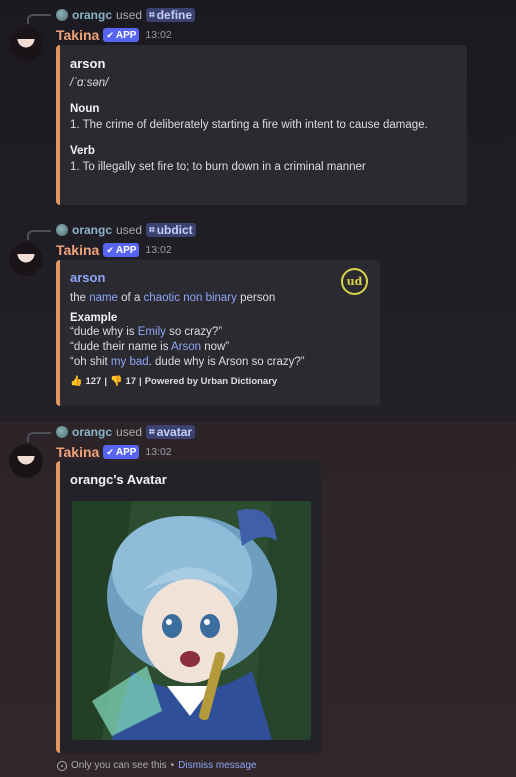 The image size is (516, 777). I want to click on embed-title: orangc's Avatar, so click(118, 479).